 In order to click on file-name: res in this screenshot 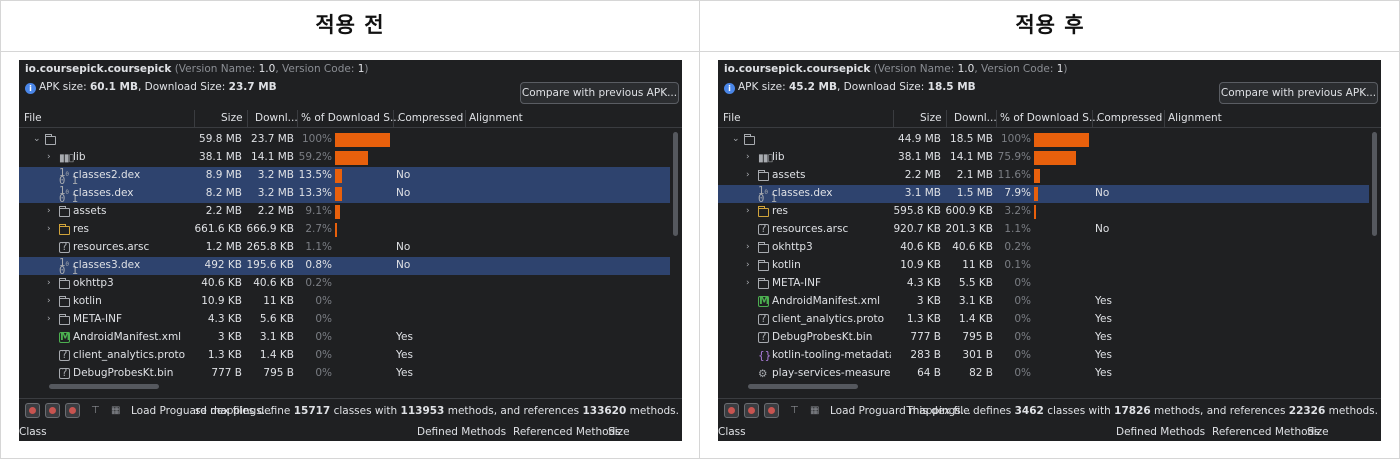, I will do `click(780, 211)`.